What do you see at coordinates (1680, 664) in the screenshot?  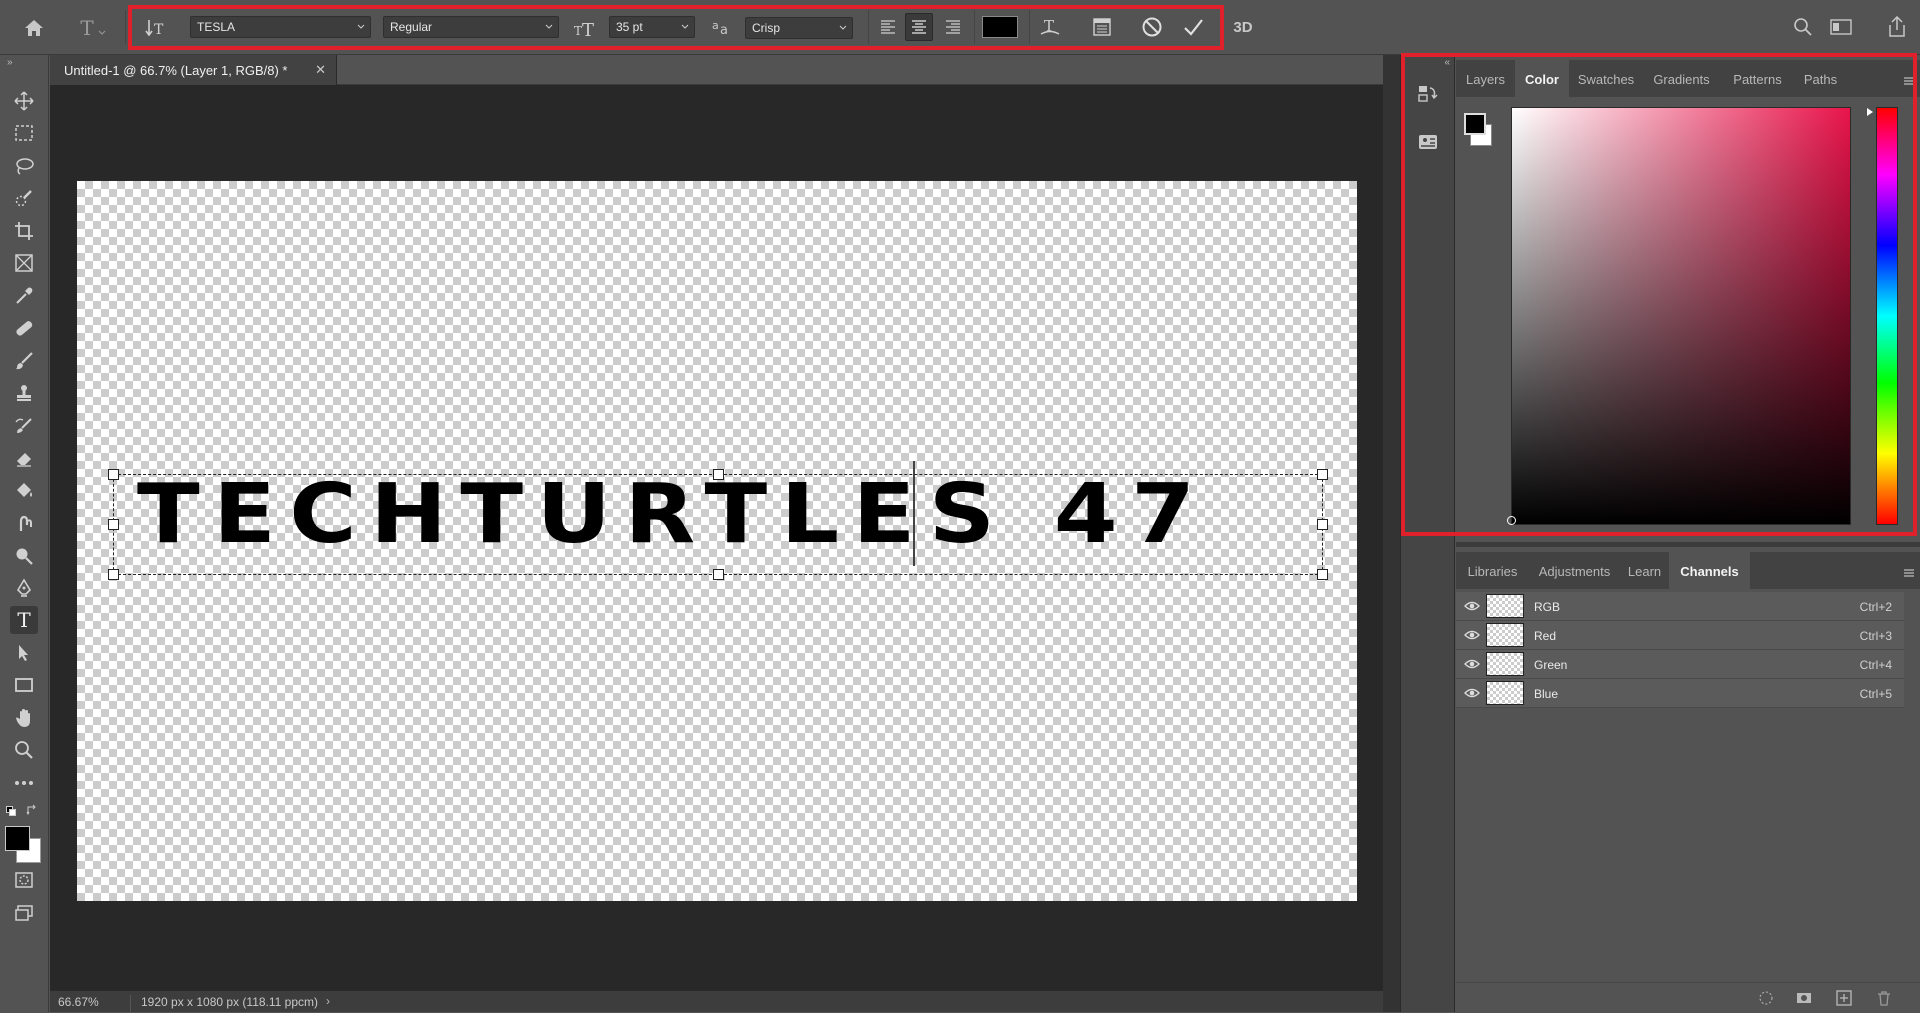 I see `channel-row-green: Green Ctrl+4` at bounding box center [1680, 664].